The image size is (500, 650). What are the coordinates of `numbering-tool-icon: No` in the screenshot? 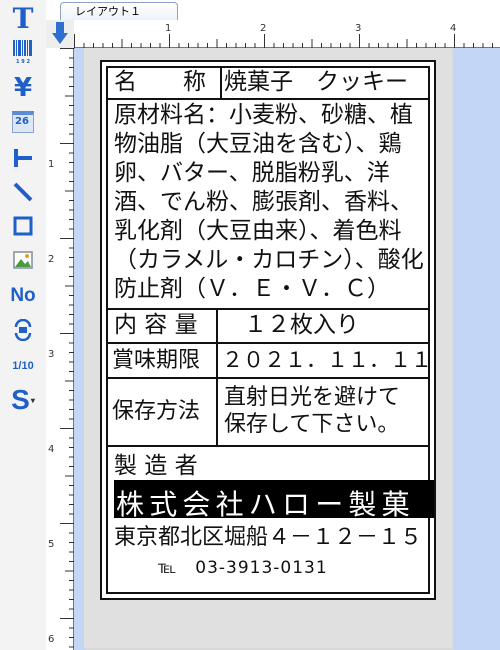 It's located at (23, 296).